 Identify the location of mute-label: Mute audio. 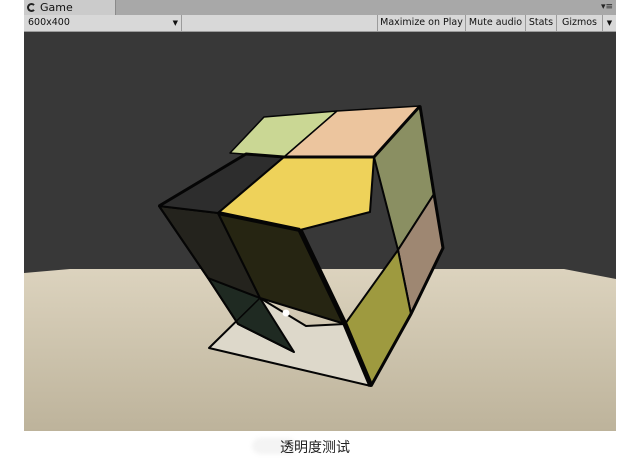
(495, 22).